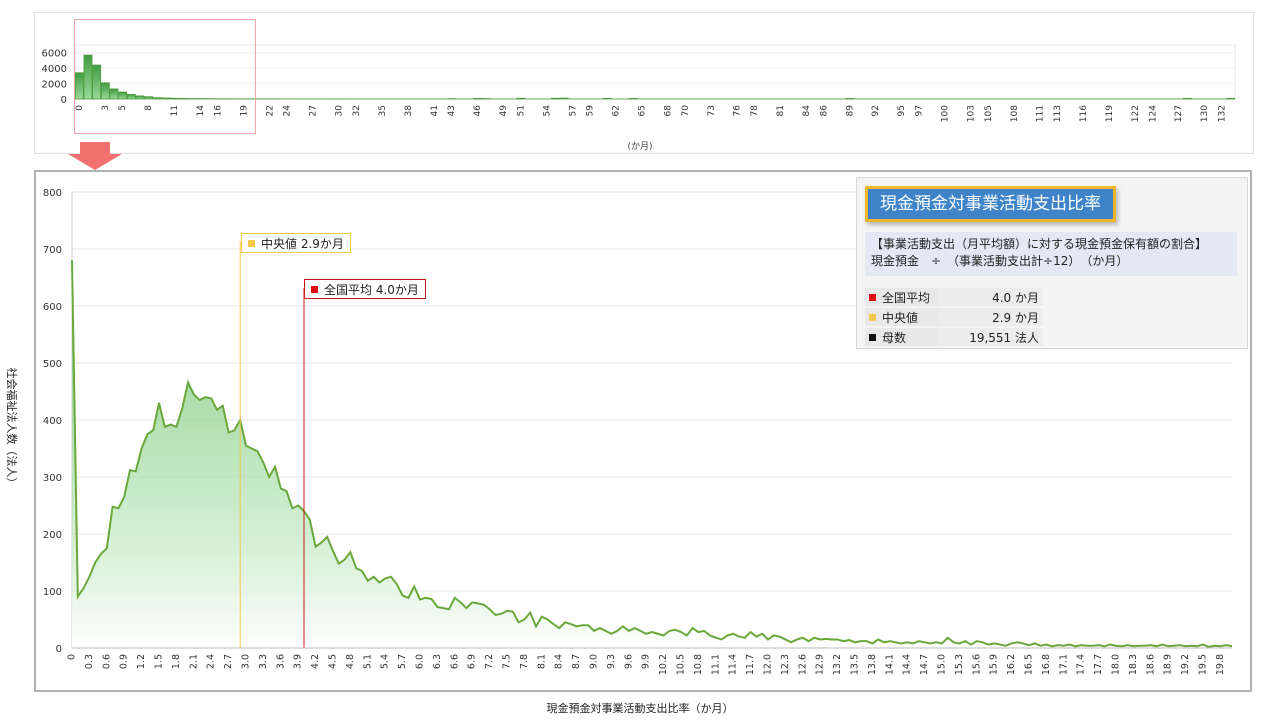  What do you see at coordinates (211, 661) in the screenshot?
I see `main-x-tick-label: 2.4` at bounding box center [211, 661].